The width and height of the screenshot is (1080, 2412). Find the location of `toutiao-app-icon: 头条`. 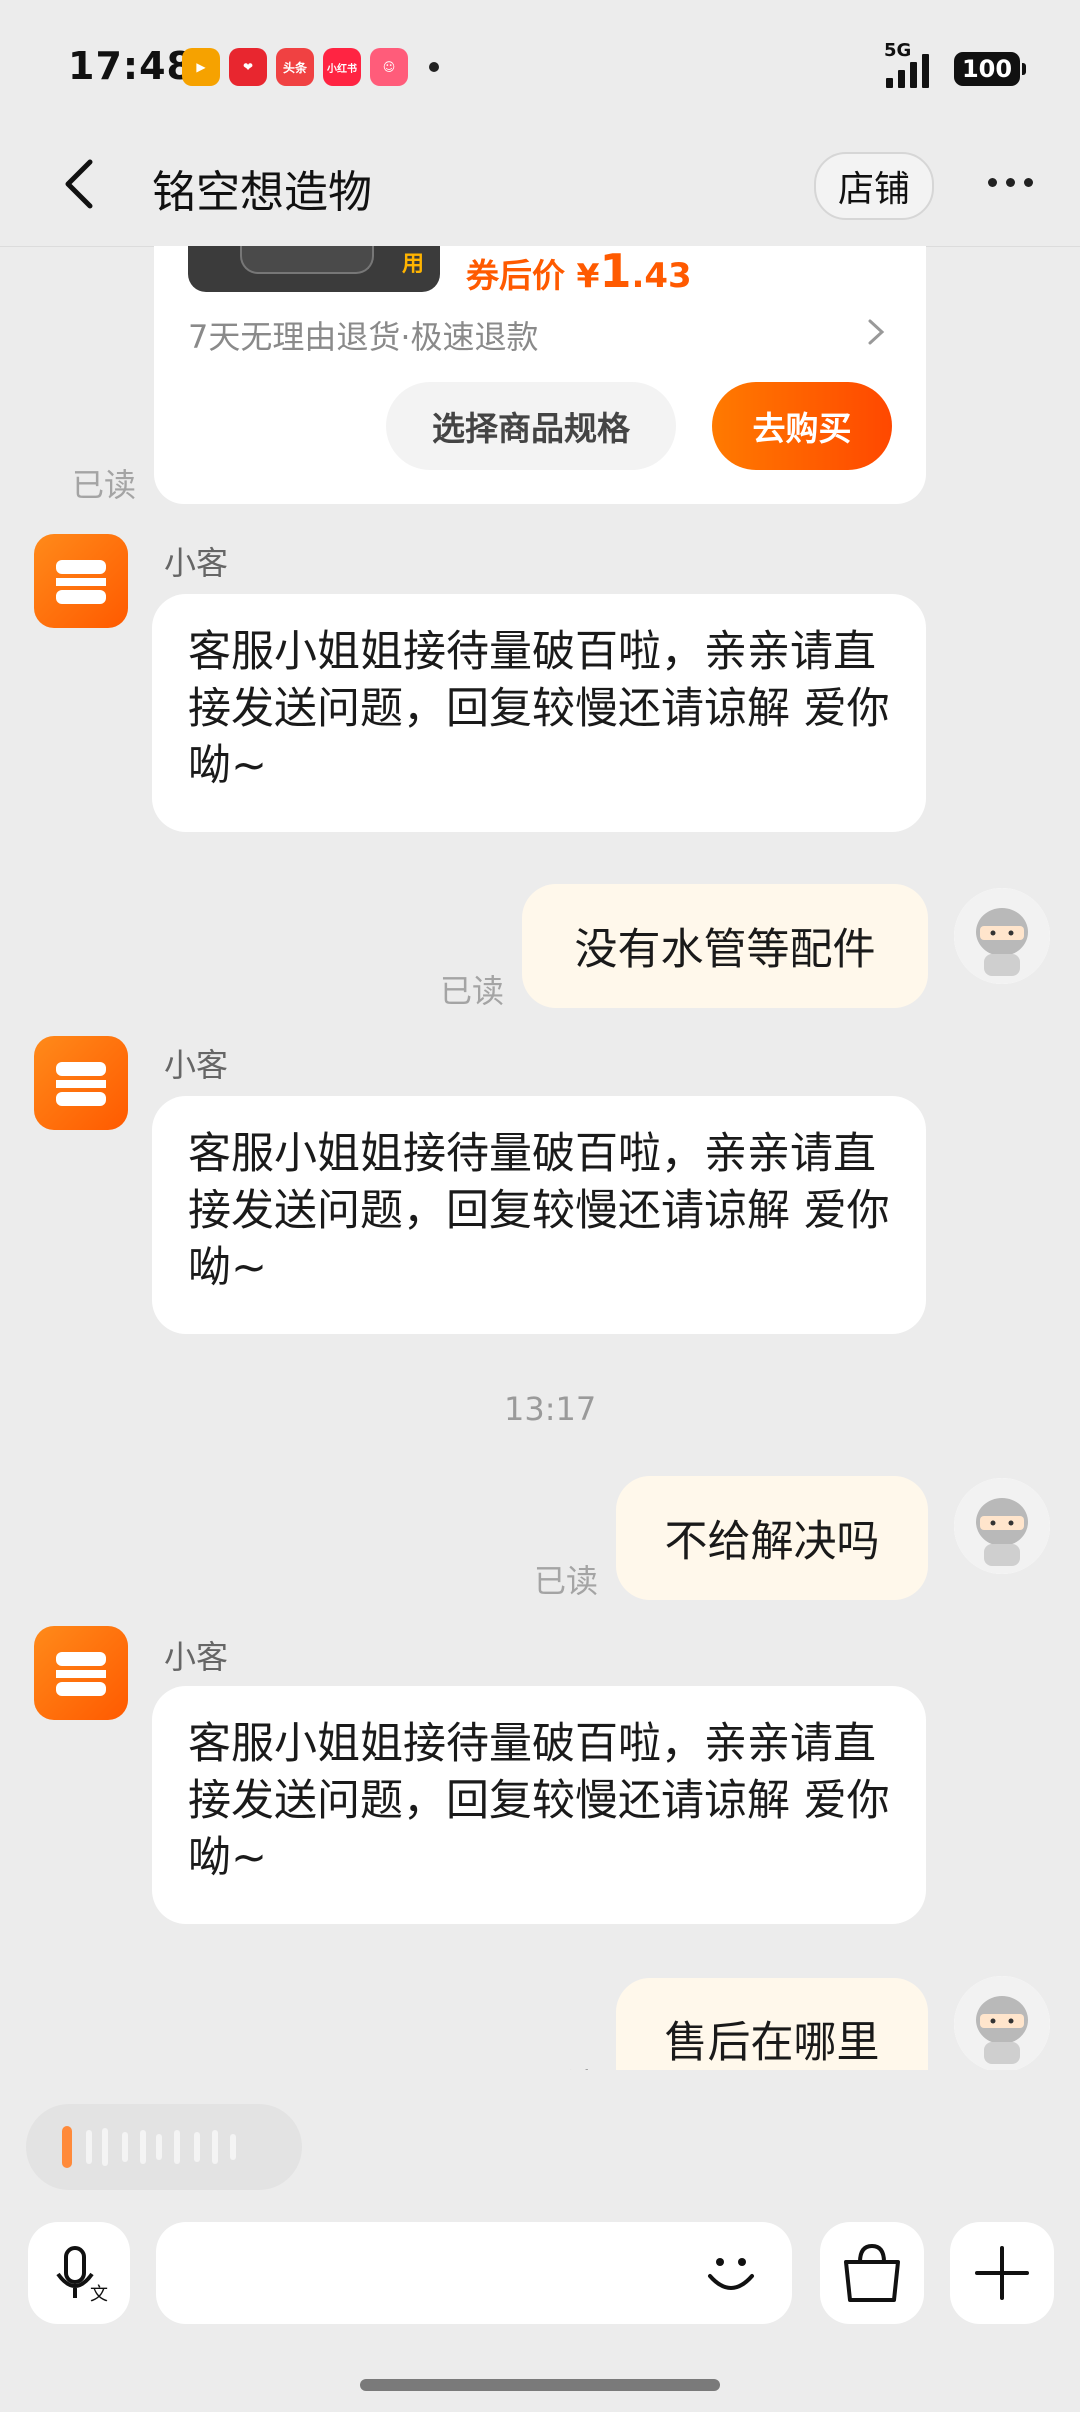

toutiao-app-icon: 头条 is located at coordinates (295, 67).